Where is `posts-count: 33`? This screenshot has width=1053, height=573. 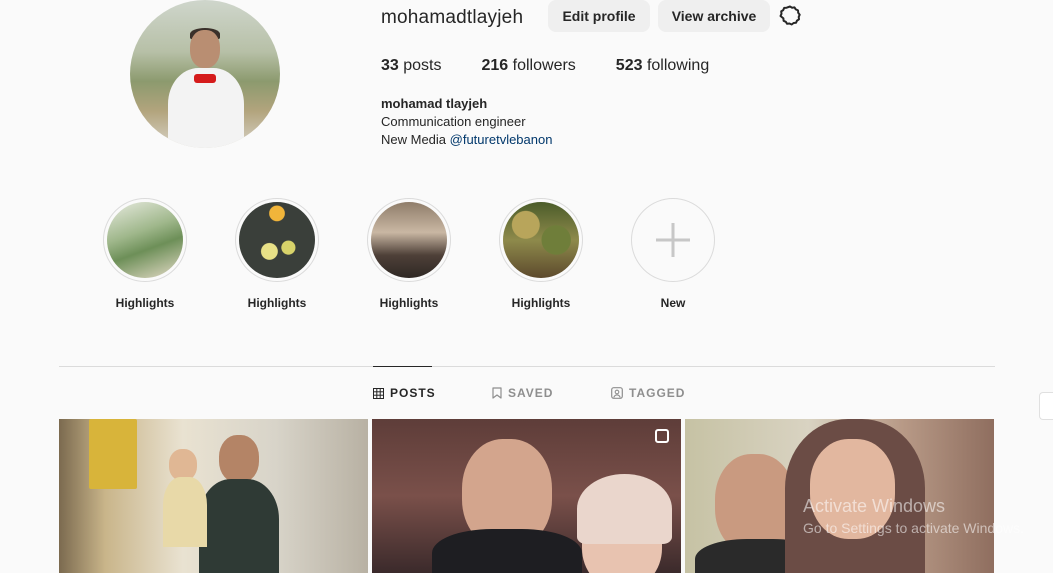 posts-count: 33 is located at coordinates (390, 65).